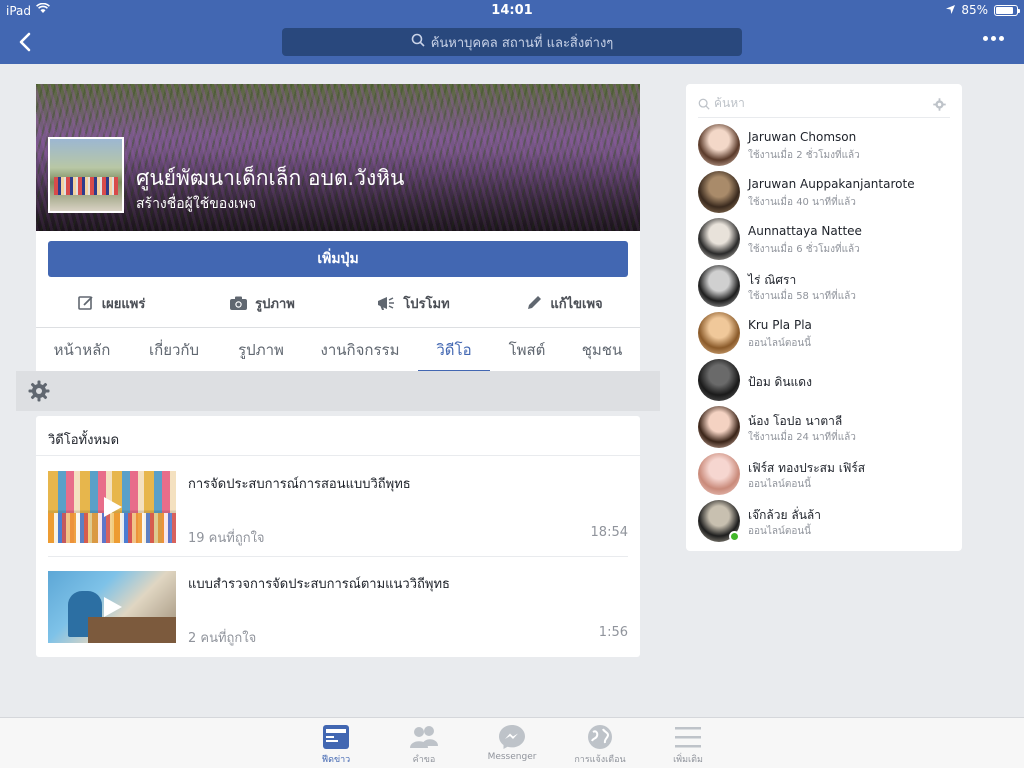 Image resolution: width=1024 pixels, height=768 pixels. I want to click on edit-page-label: แก้ไขเพจ, so click(576, 304).